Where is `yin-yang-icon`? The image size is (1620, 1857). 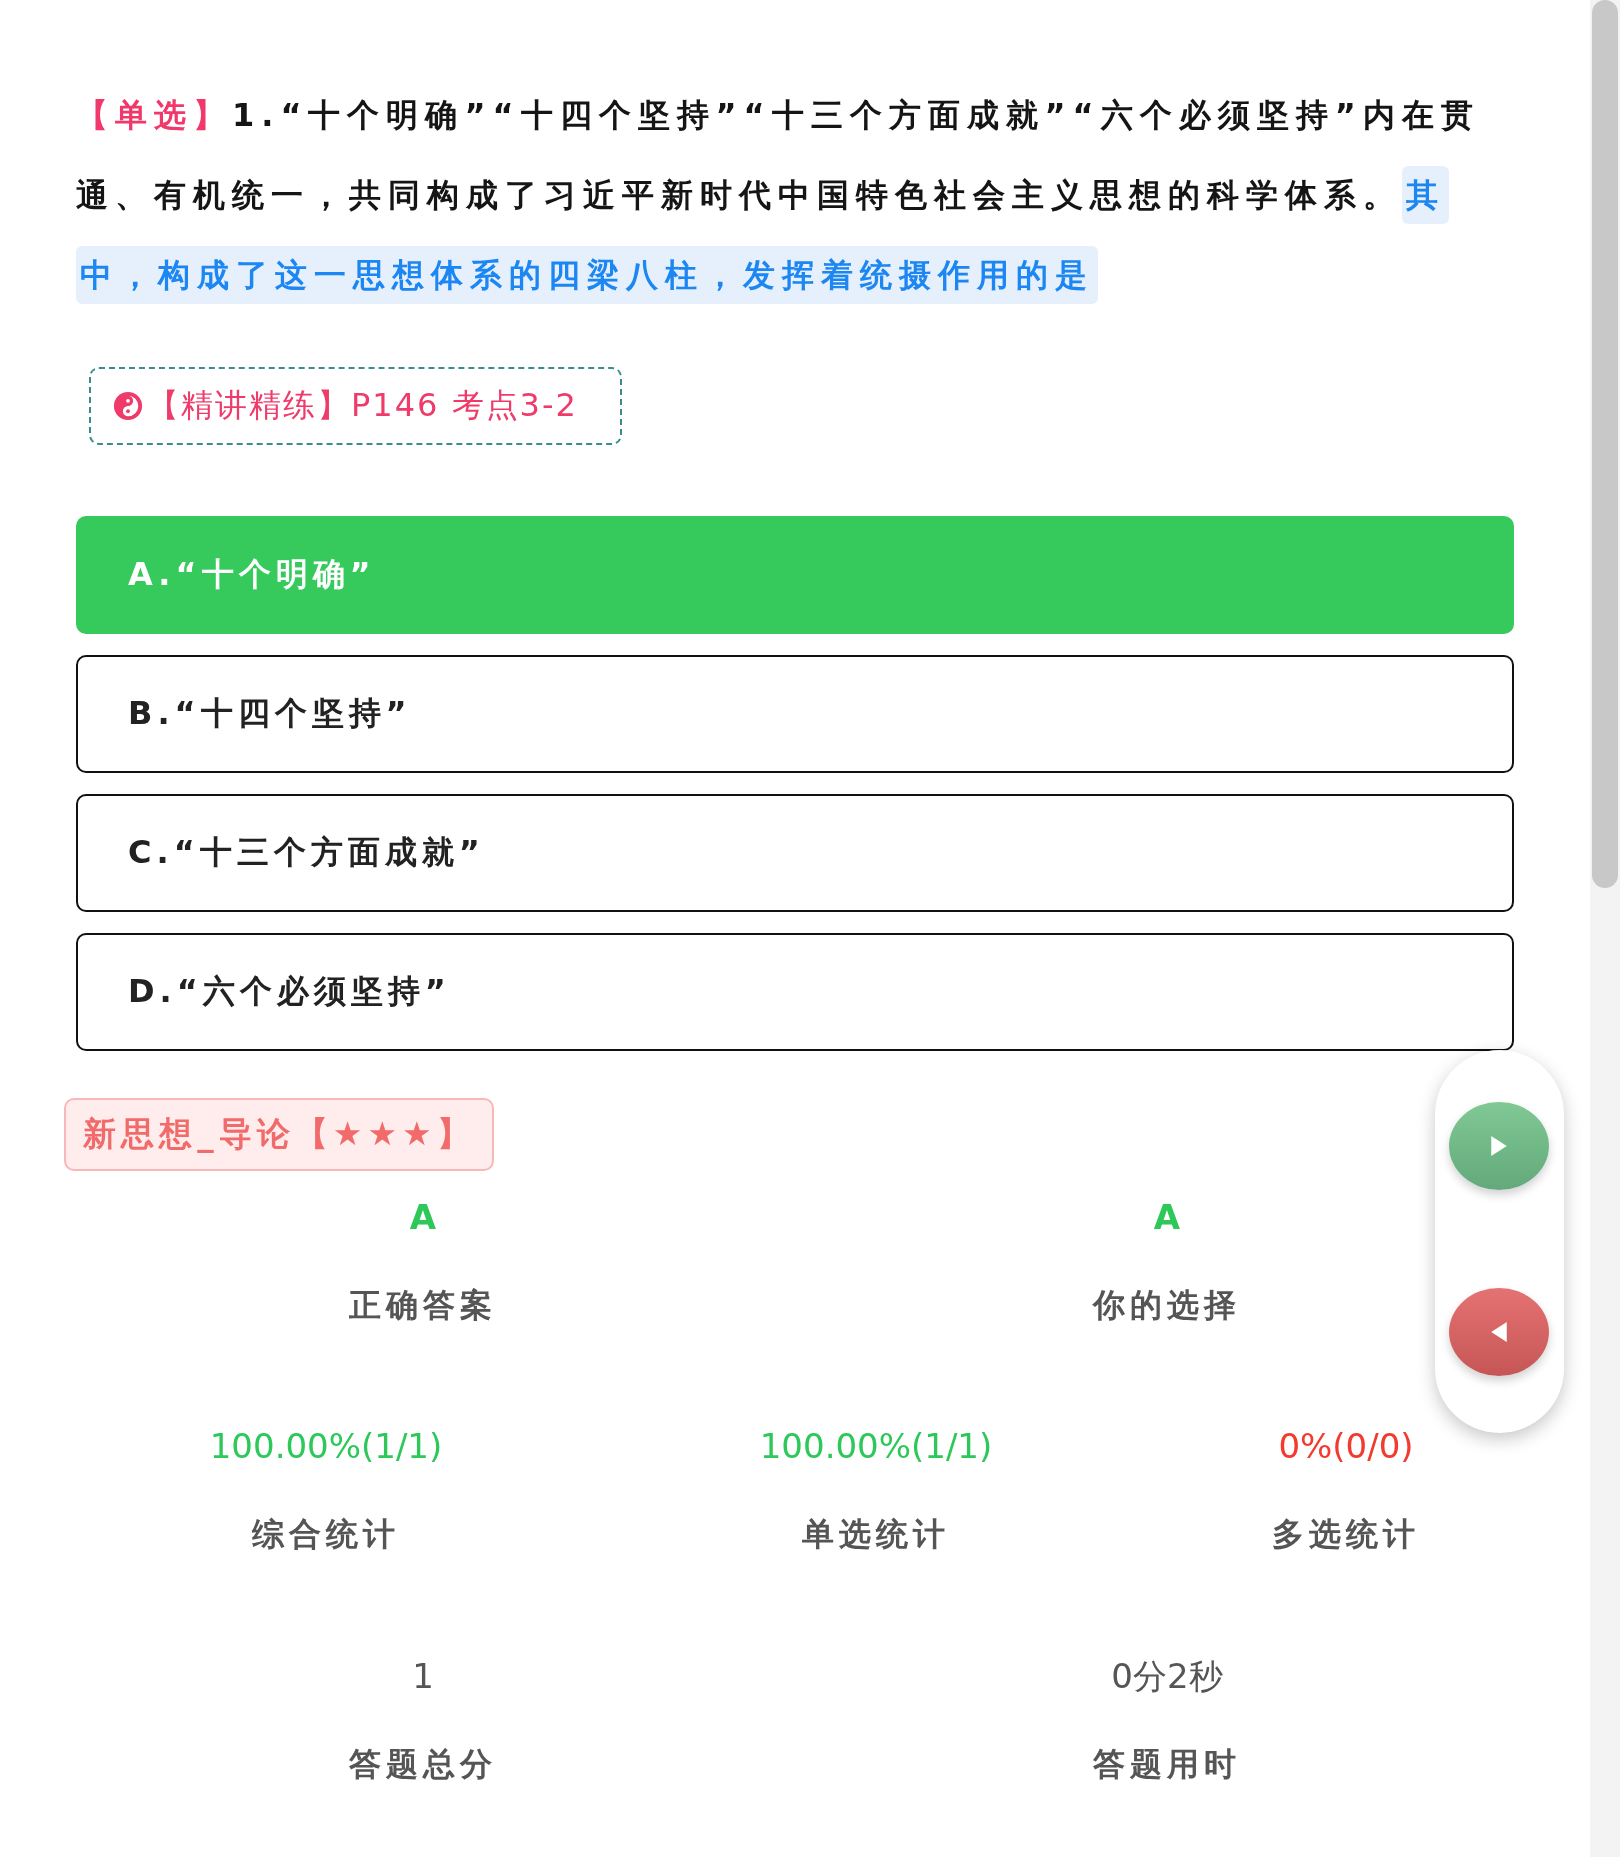
yin-yang-icon is located at coordinates (128, 406).